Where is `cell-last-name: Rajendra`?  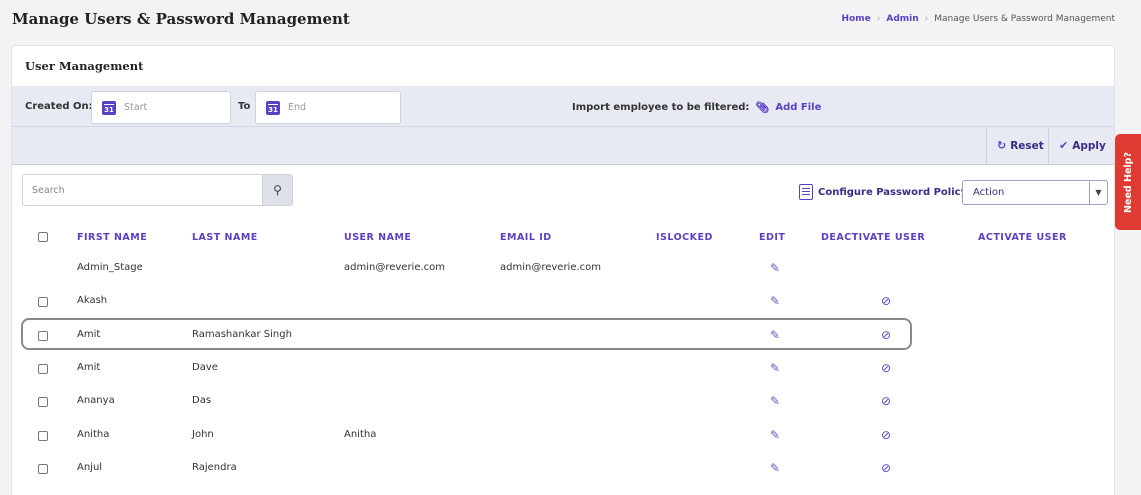 cell-last-name: Rajendra is located at coordinates (214, 467).